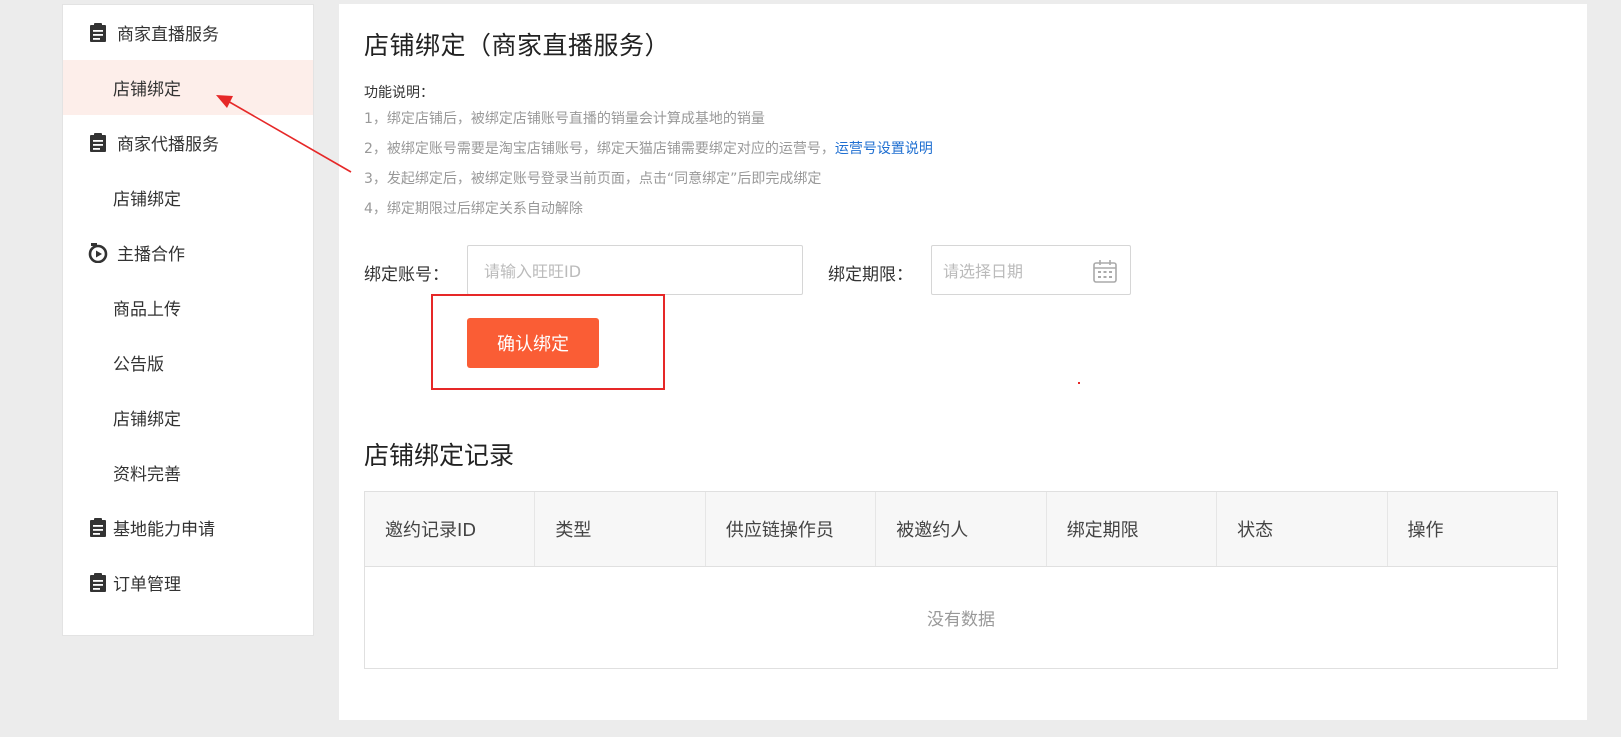 The width and height of the screenshot is (1621, 737). What do you see at coordinates (1132, 529) in the screenshot?
I see `column-header: 绑定期限` at bounding box center [1132, 529].